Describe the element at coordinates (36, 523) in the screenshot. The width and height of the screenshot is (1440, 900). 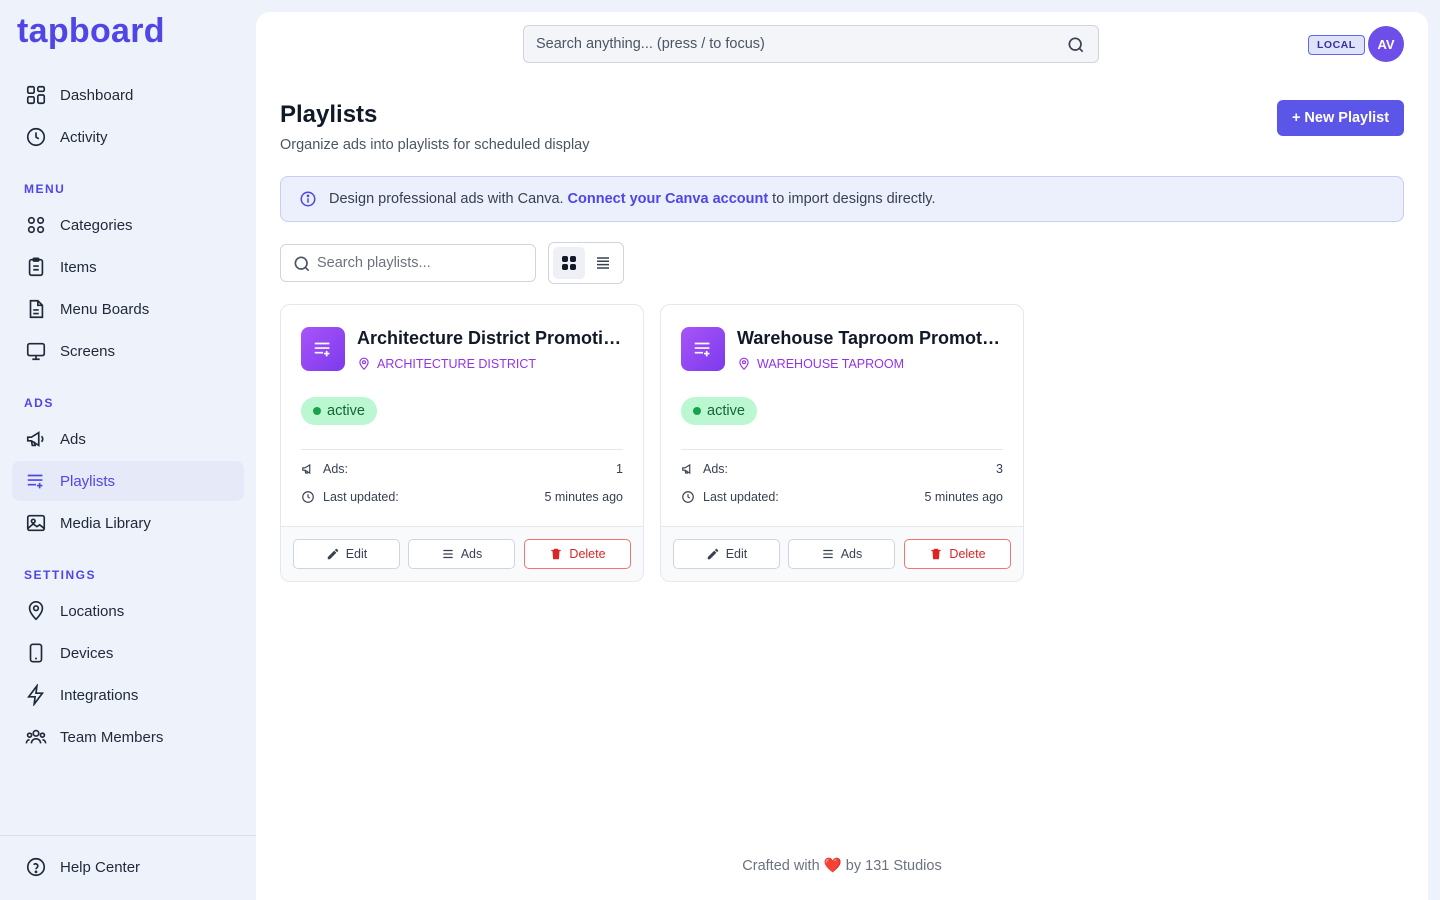
I see `image-icon` at that location.